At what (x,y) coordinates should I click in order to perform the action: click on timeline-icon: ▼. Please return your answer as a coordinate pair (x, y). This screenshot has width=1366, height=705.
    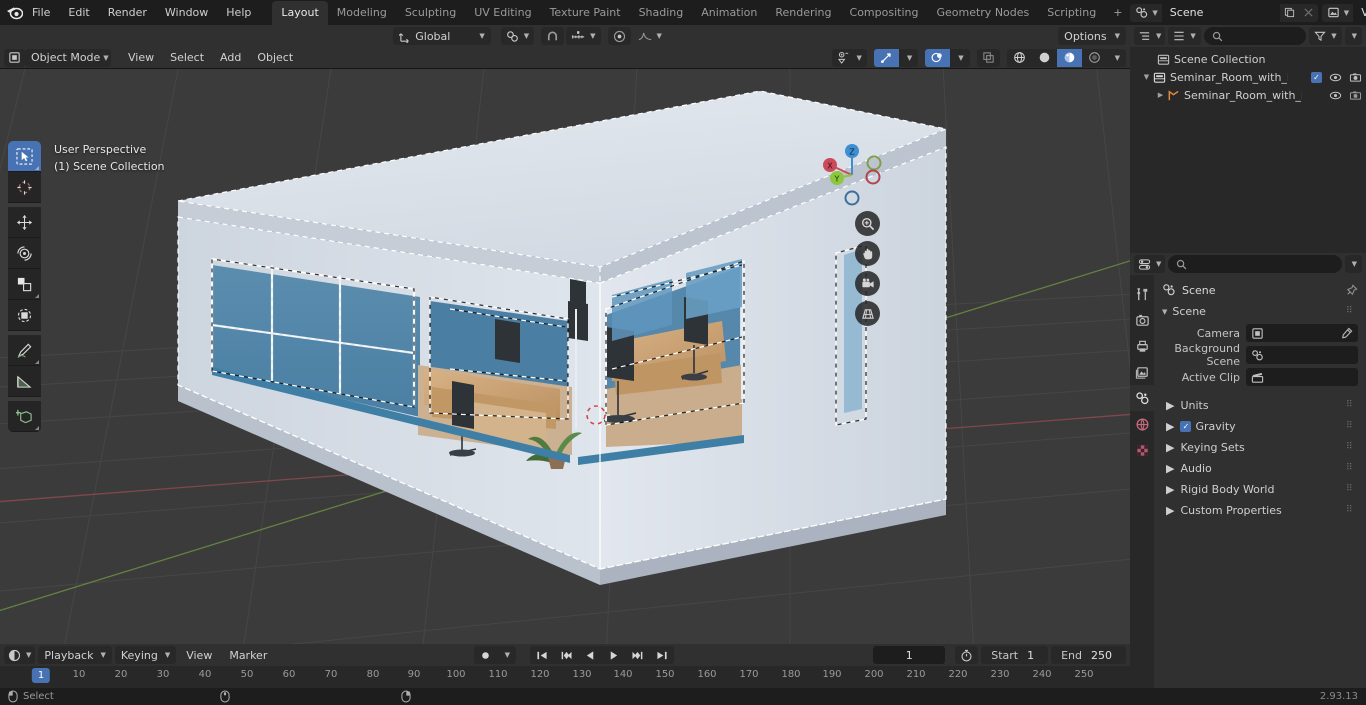
    Looking at the image, I should click on (20, 655).